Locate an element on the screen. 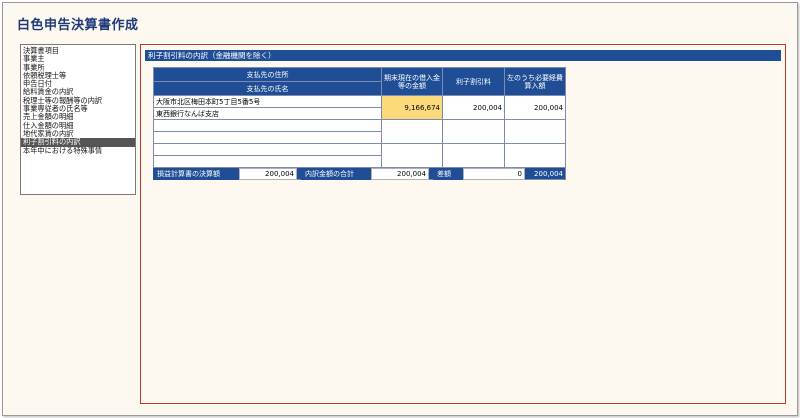 The image size is (800, 418). header-interest: 利子割引料 is located at coordinates (473, 81).